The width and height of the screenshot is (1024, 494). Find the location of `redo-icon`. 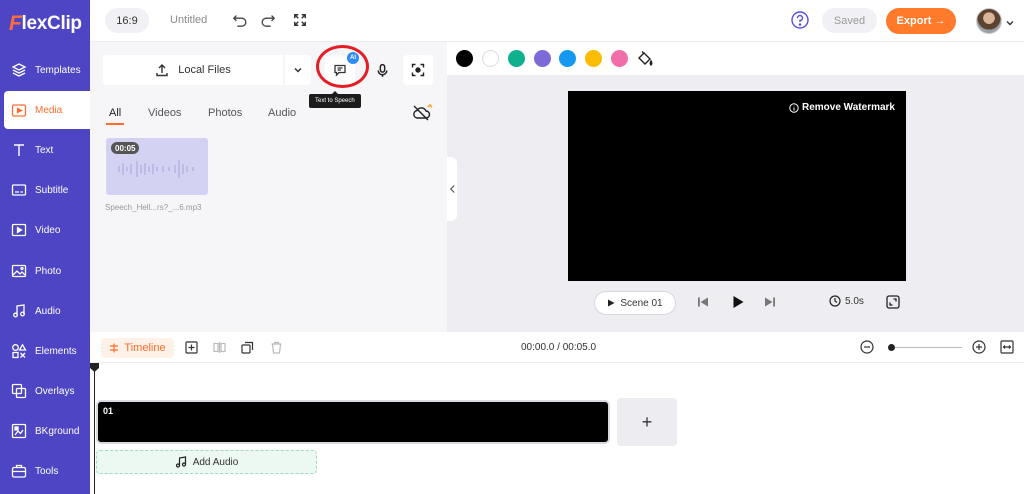

redo-icon is located at coordinates (268, 20).